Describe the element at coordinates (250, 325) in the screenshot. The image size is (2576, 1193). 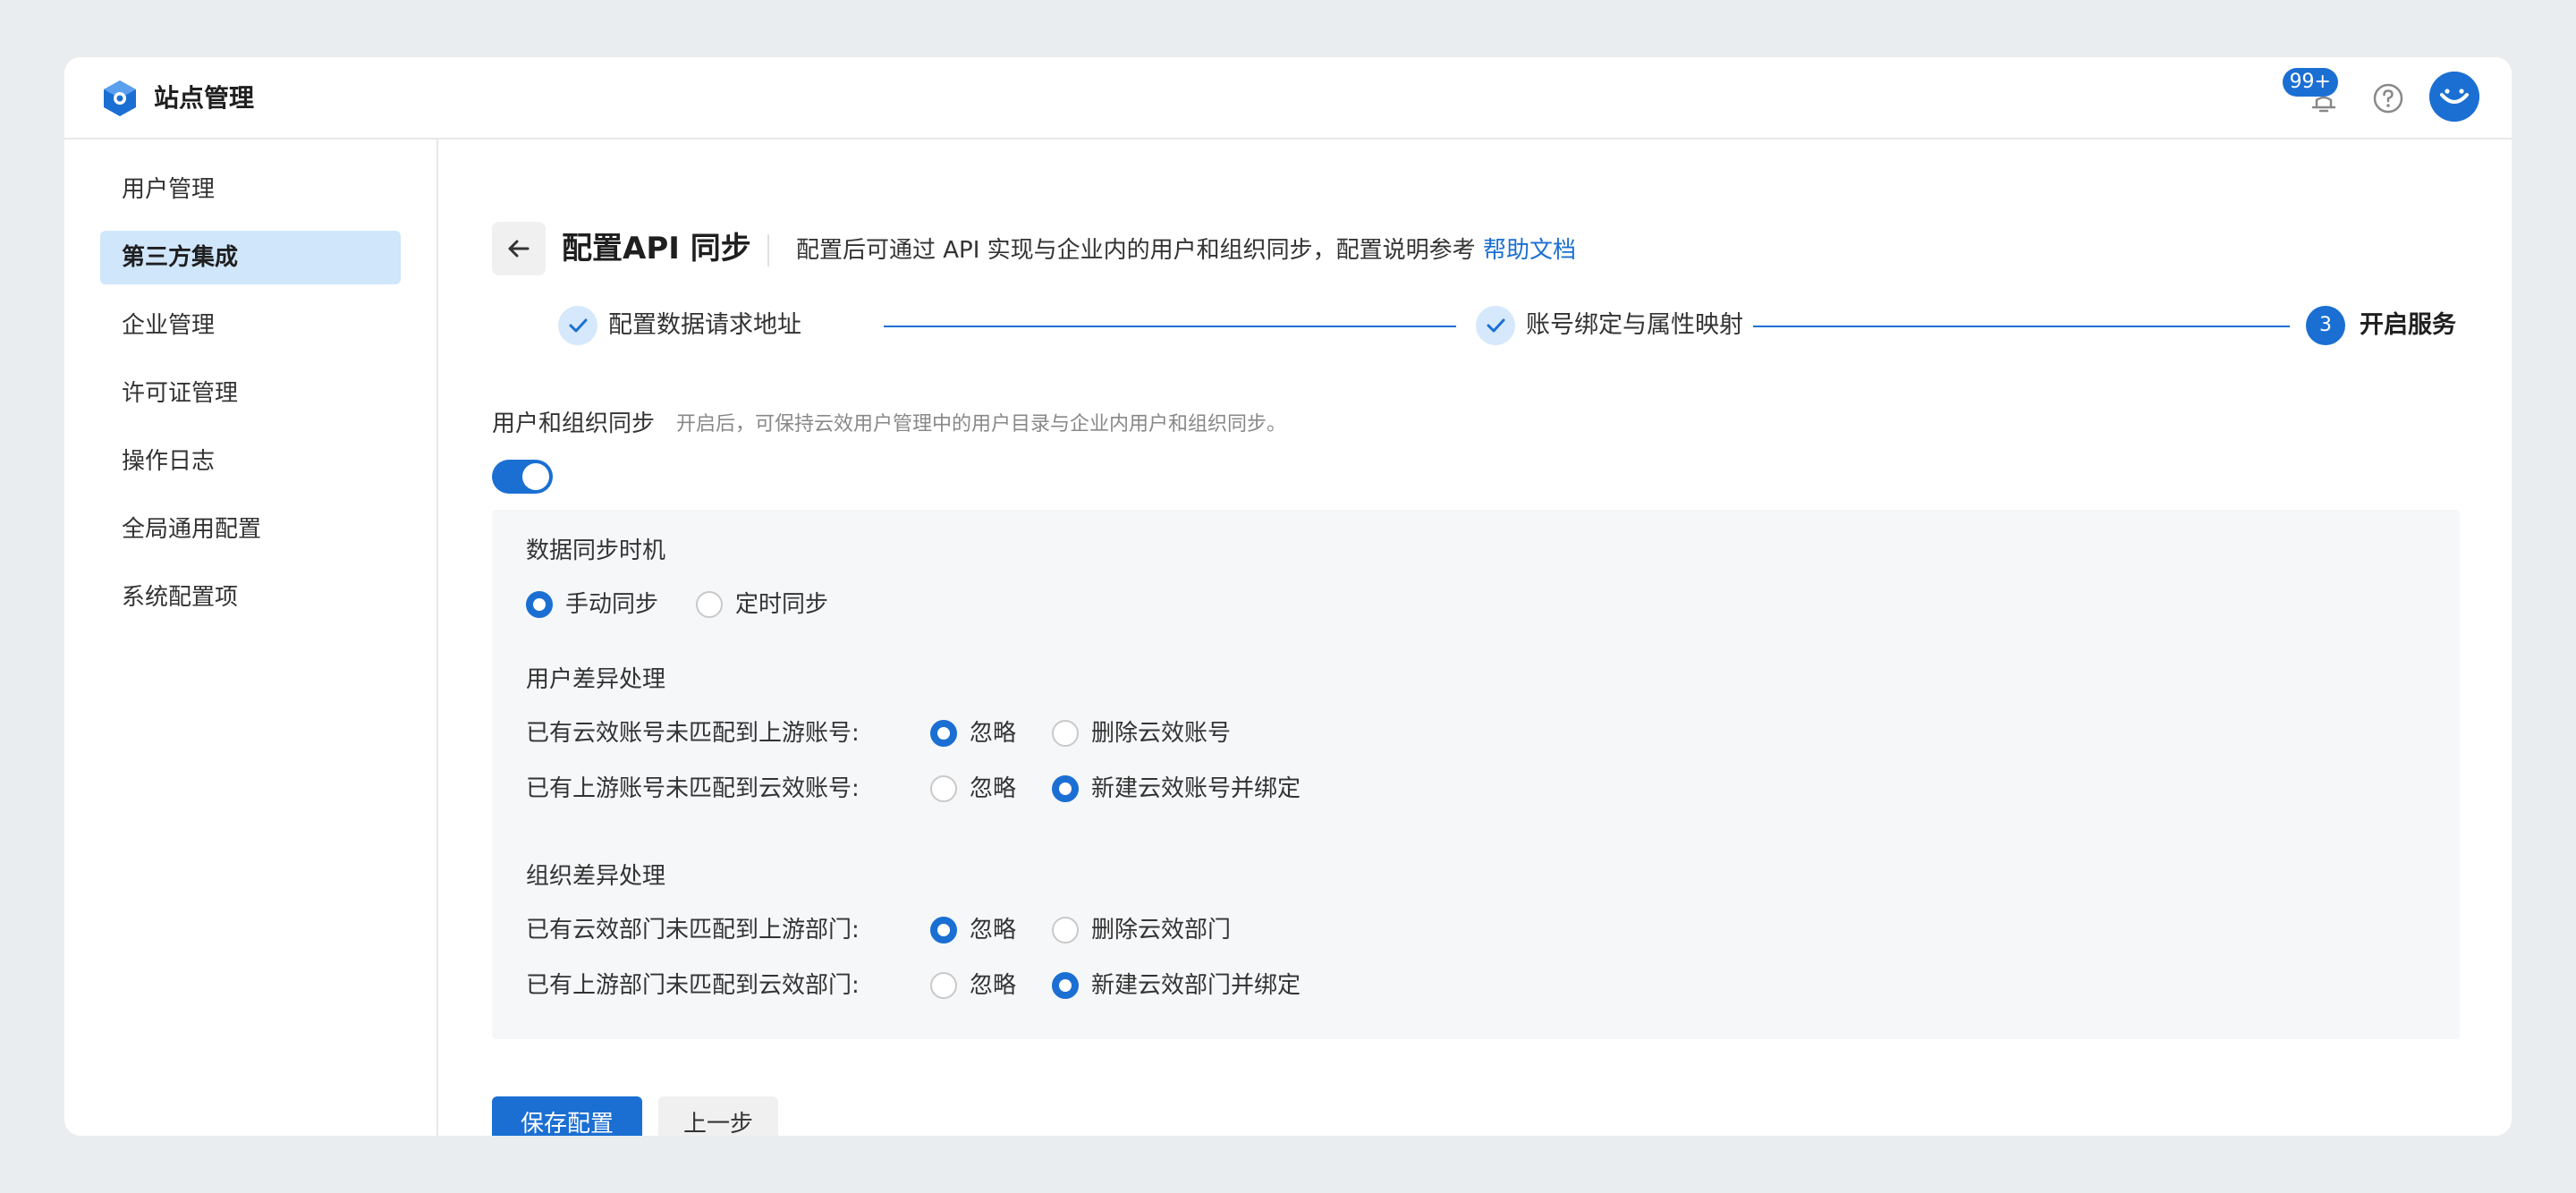
I see `sidebar-item-enterprise-management: 企业管理` at that location.